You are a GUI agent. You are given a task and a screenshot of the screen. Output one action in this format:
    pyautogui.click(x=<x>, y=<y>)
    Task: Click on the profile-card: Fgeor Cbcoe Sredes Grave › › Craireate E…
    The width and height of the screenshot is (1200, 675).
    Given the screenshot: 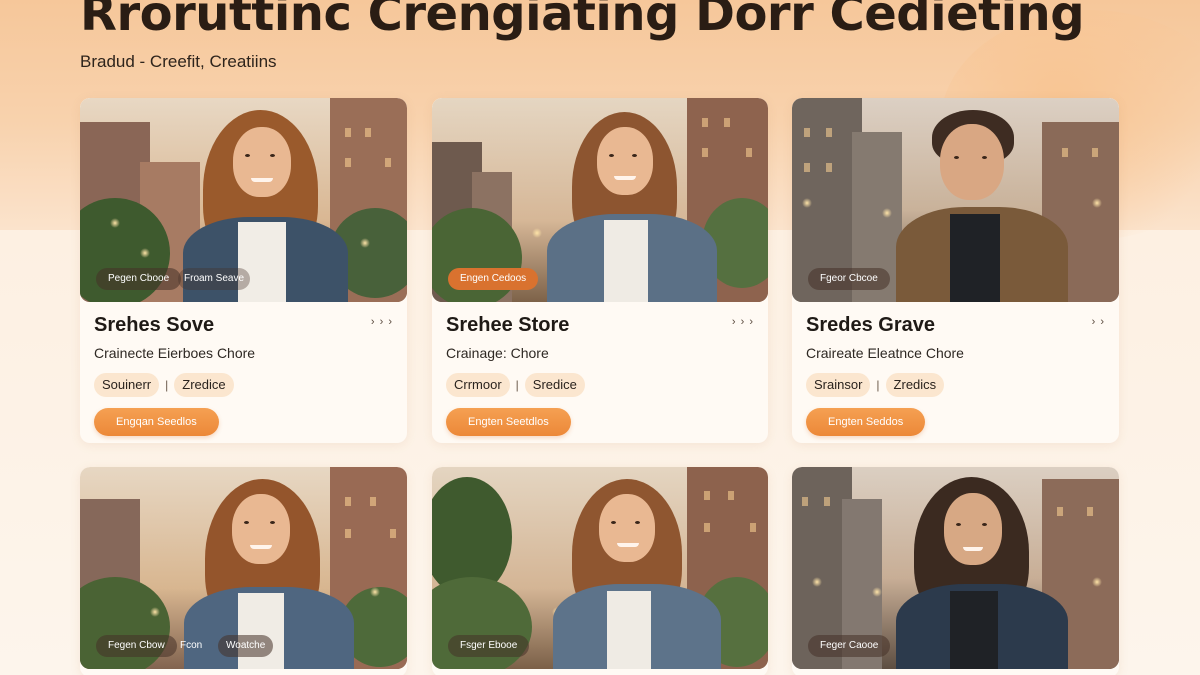 What is the action you would take?
    pyautogui.click(x=955, y=270)
    